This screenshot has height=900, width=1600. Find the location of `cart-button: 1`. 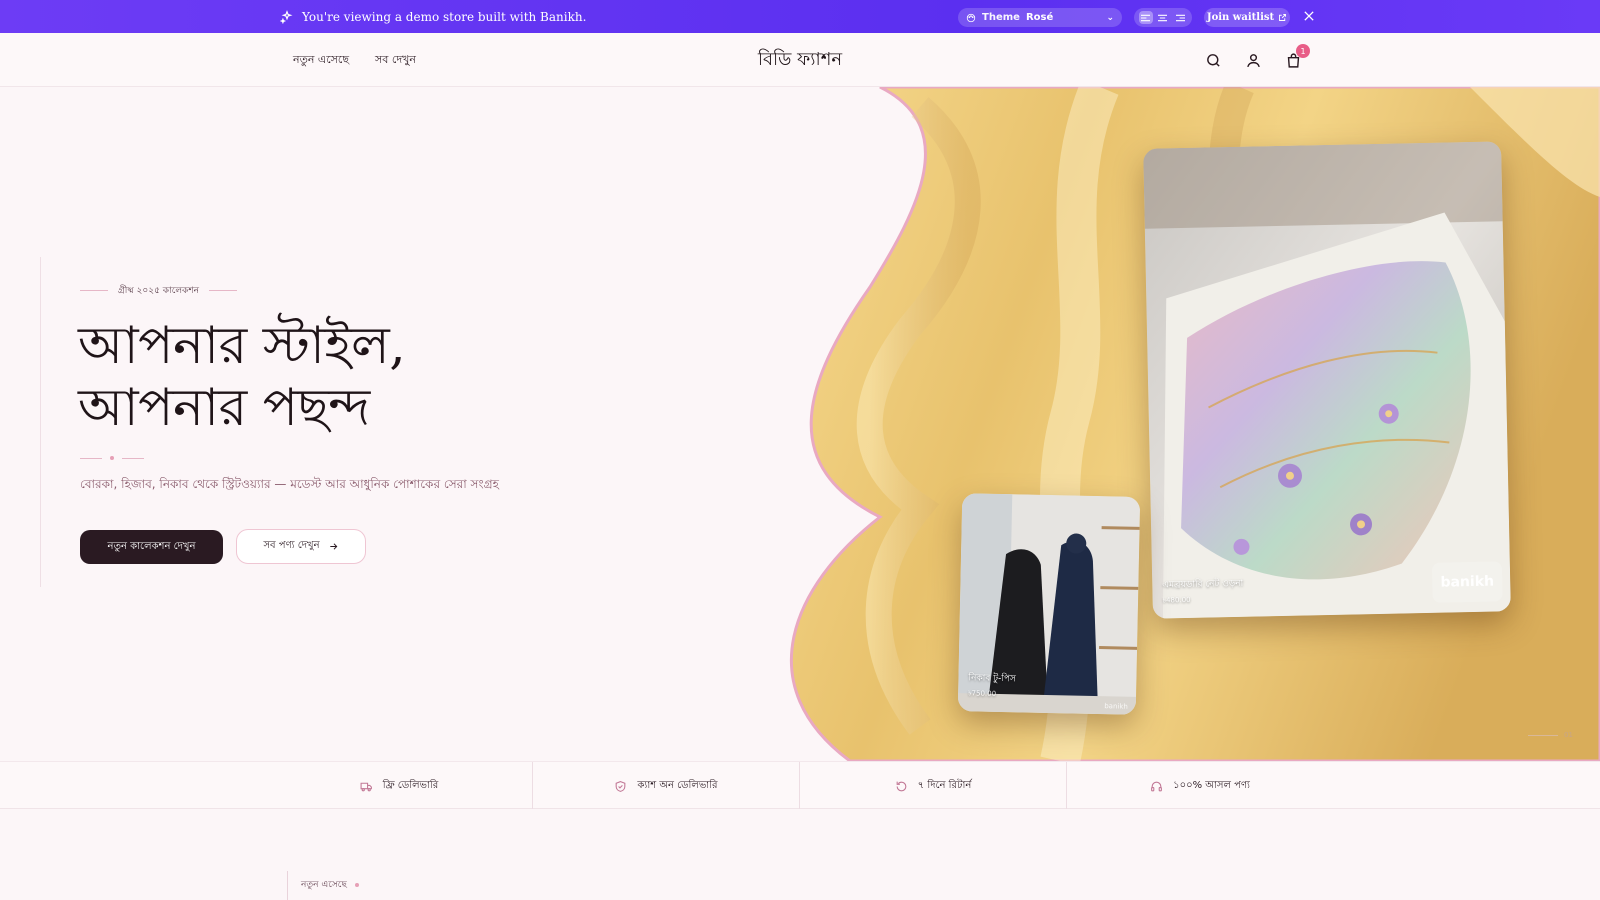

cart-button: 1 is located at coordinates (1296, 57).